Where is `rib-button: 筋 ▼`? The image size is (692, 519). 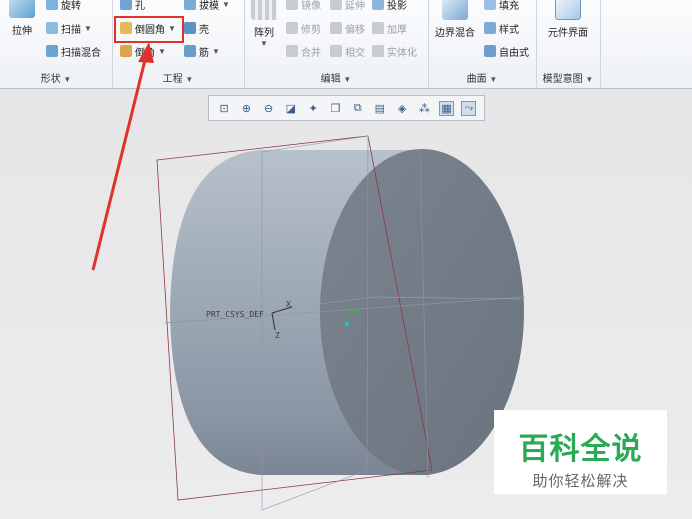
rib-button: 筋 ▼ is located at coordinates (202, 51).